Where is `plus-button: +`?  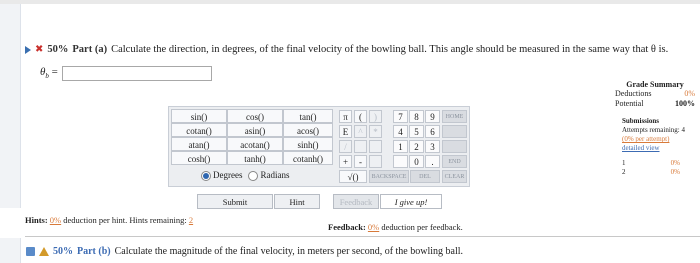
plus-button: + is located at coordinates (345, 161).